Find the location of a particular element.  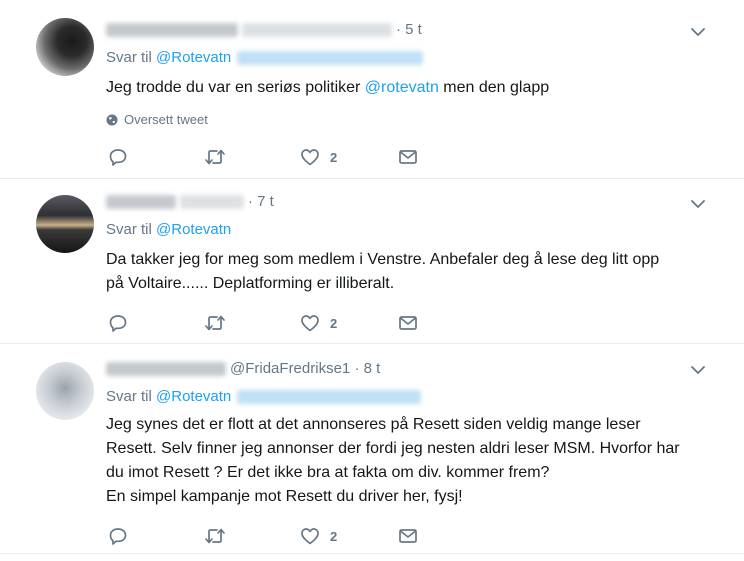

translate-label: Oversett tweet is located at coordinates (166, 119).